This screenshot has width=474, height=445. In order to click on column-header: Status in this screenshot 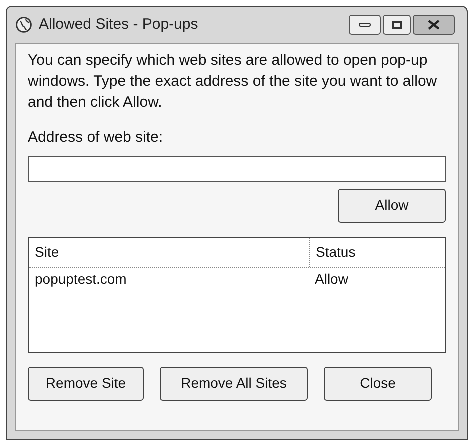, I will do `click(377, 252)`.